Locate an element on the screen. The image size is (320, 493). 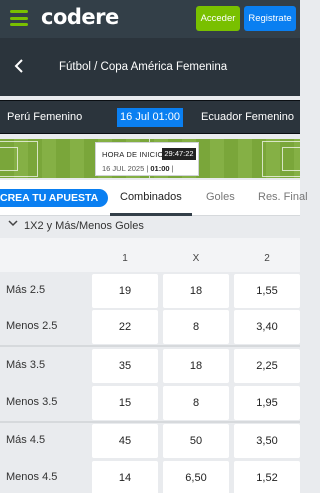
odds-row: Menos 2.5 22 8 3,40 is located at coordinates (150, 327).